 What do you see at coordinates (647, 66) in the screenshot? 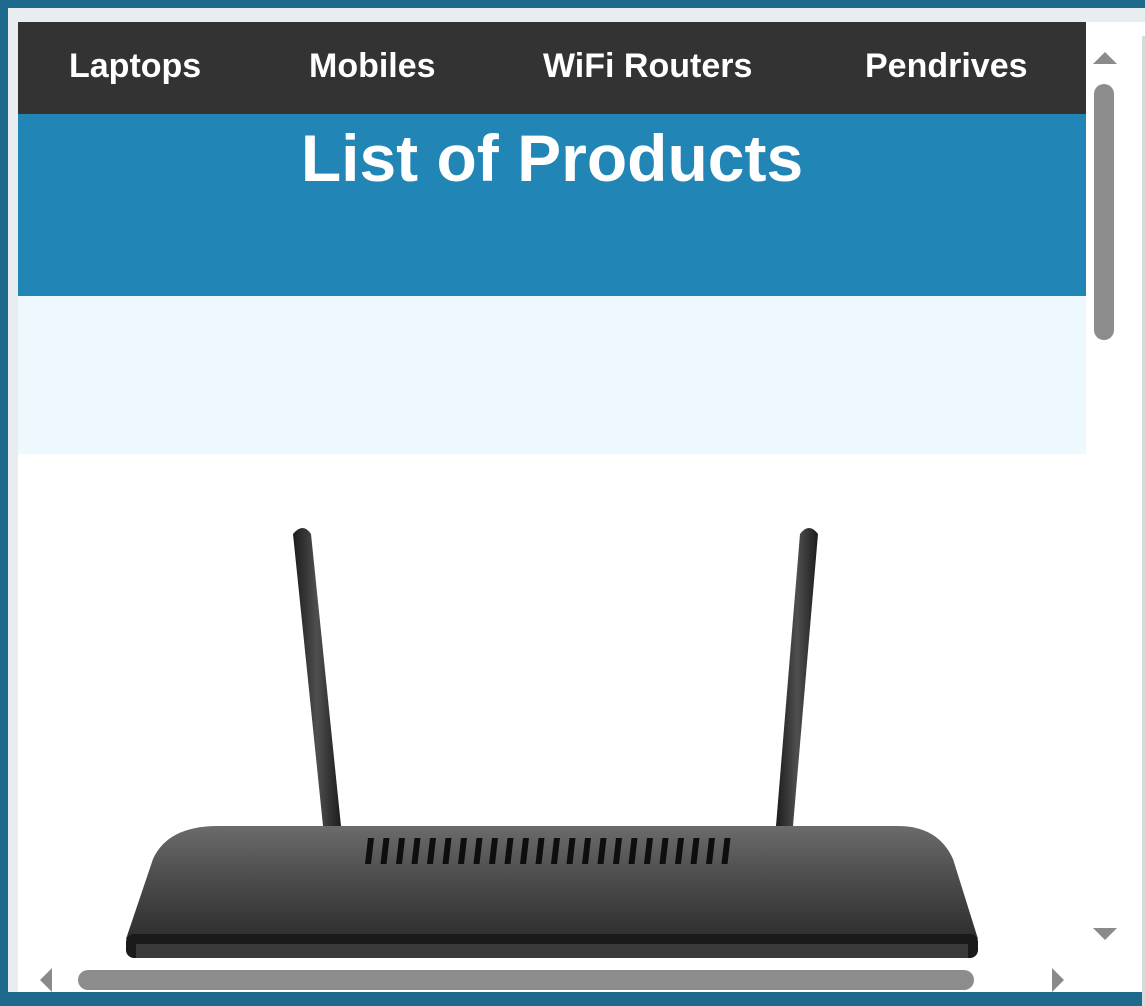
I see `nav-link-wifi-routers: WiFi Routers` at bounding box center [647, 66].